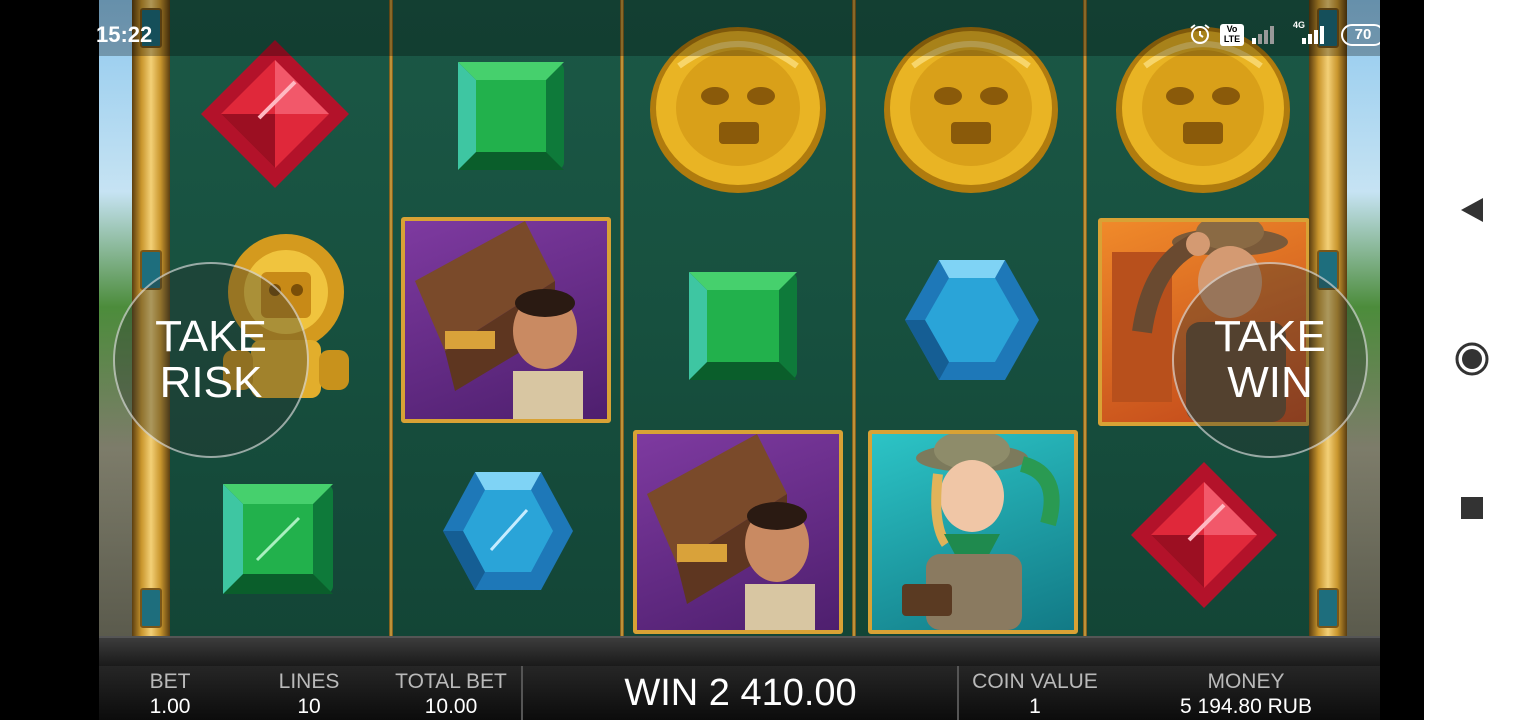 This screenshot has width=1520, height=720. What do you see at coordinates (1035, 706) in the screenshot?
I see `coin-value: 1` at bounding box center [1035, 706].